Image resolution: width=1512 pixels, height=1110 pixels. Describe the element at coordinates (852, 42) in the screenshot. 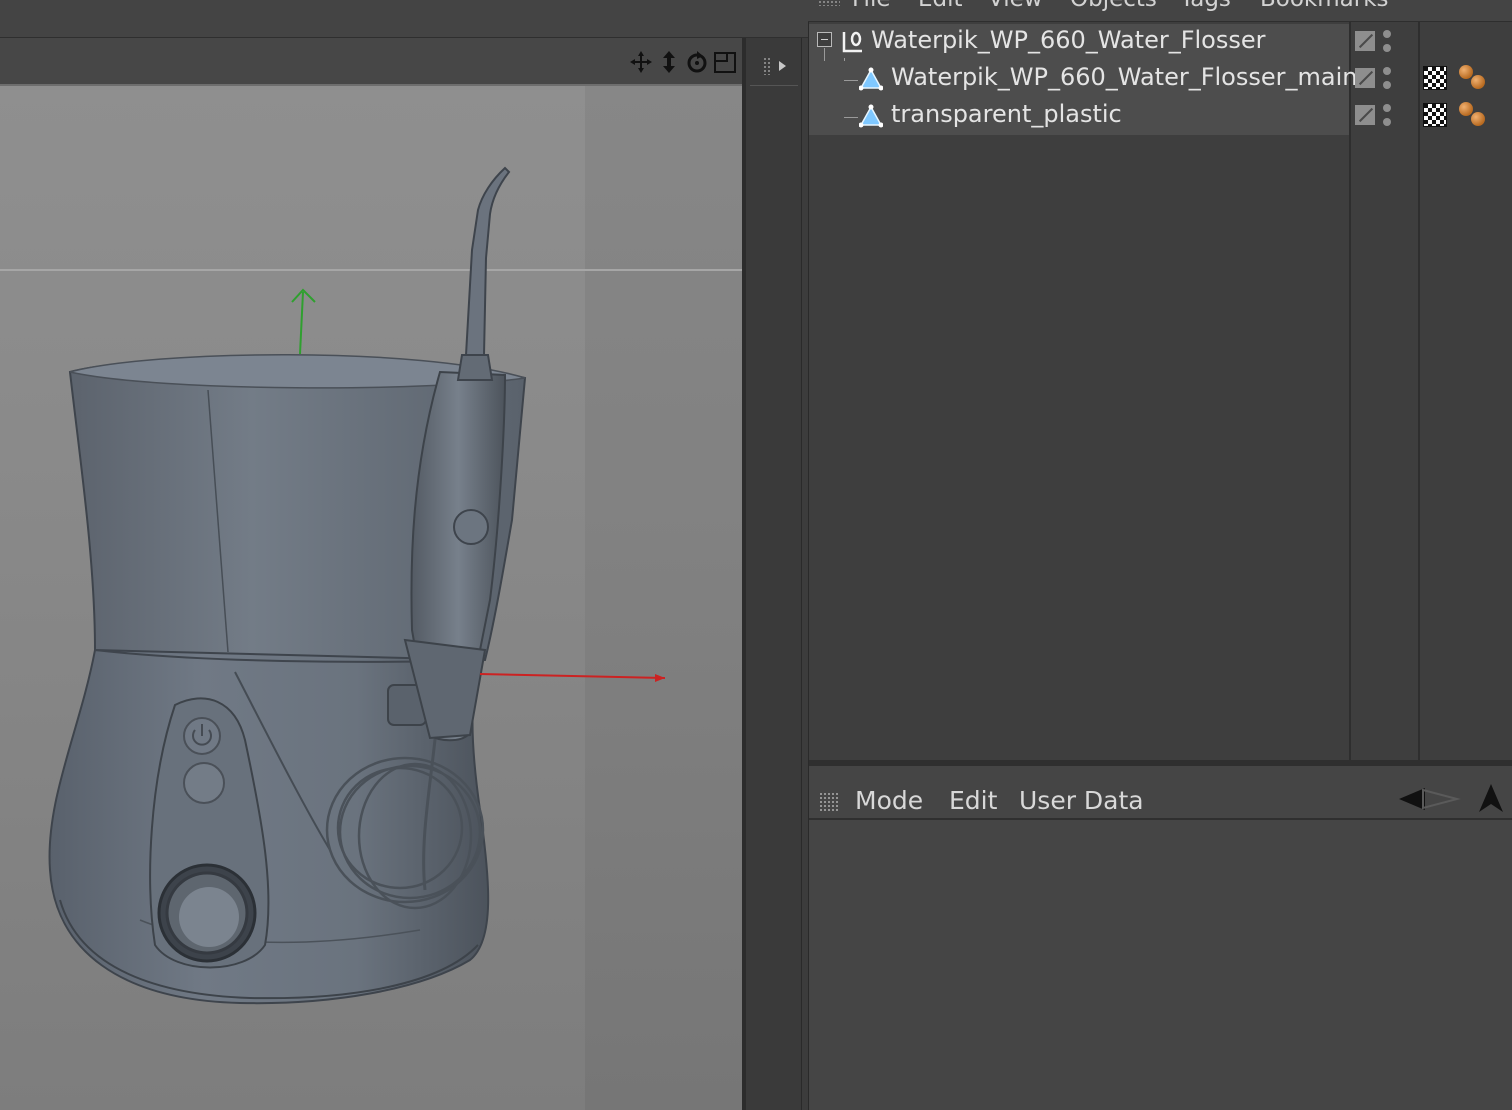

I see `null-object-icon` at that location.